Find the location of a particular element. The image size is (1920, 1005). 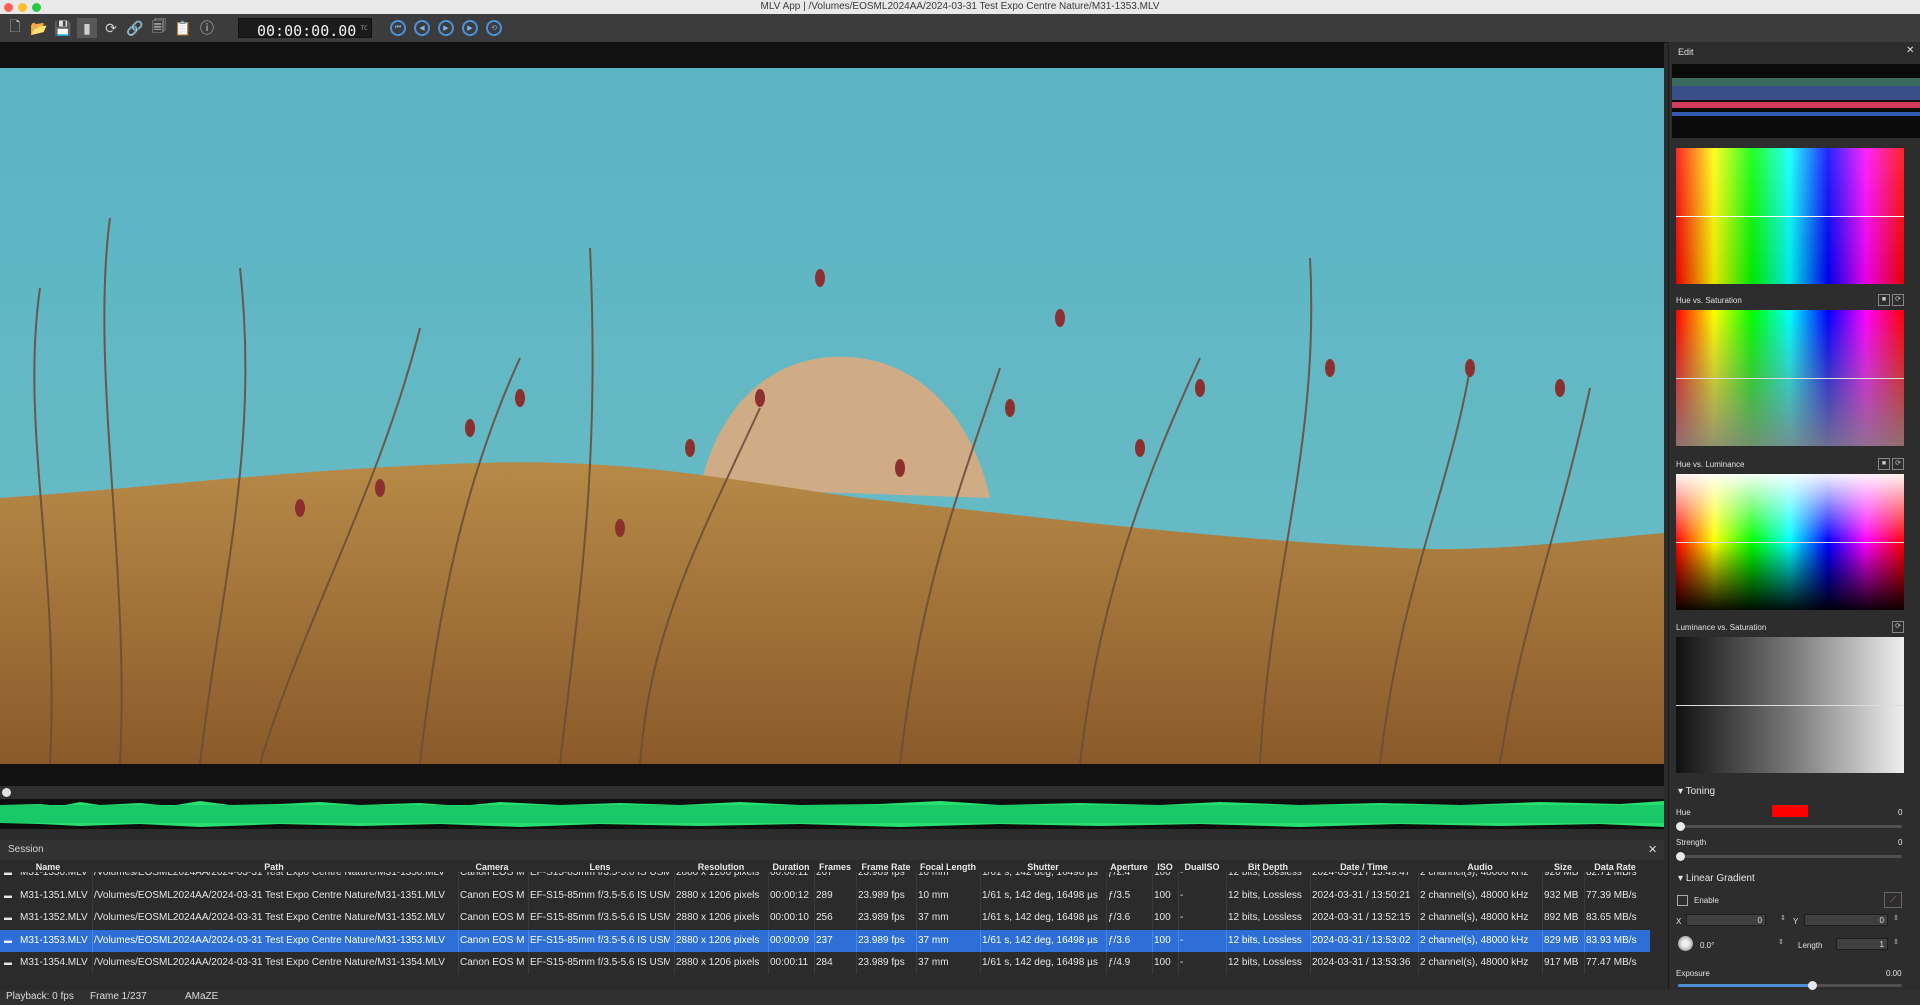

column-header-bit-depth: Bit Depth is located at coordinates (1268, 867).